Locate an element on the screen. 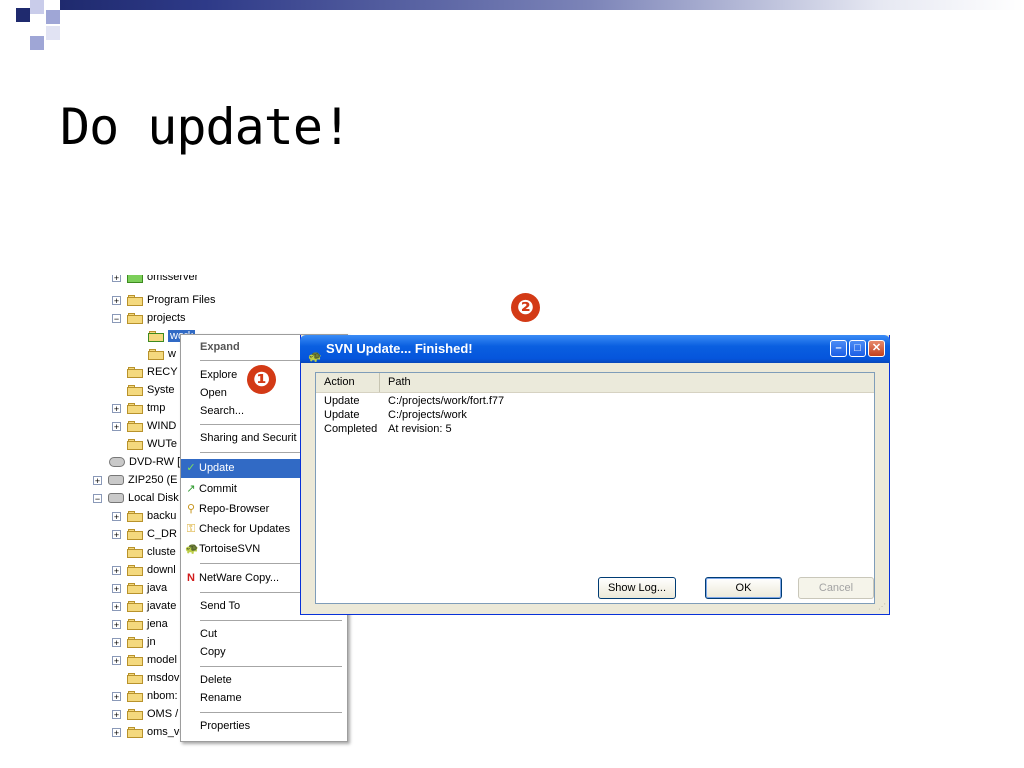 This screenshot has height=768, width=1024. menu-item-properties: Properties is located at coordinates (263, 726).